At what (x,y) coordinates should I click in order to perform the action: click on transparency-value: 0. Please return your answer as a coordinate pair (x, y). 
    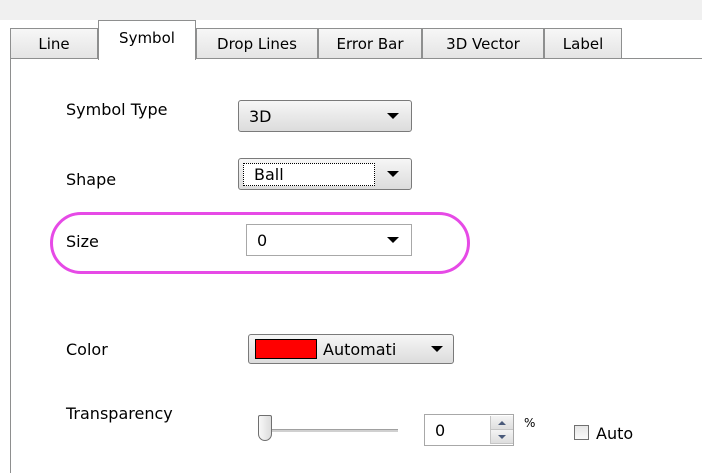
    Looking at the image, I should click on (440, 430).